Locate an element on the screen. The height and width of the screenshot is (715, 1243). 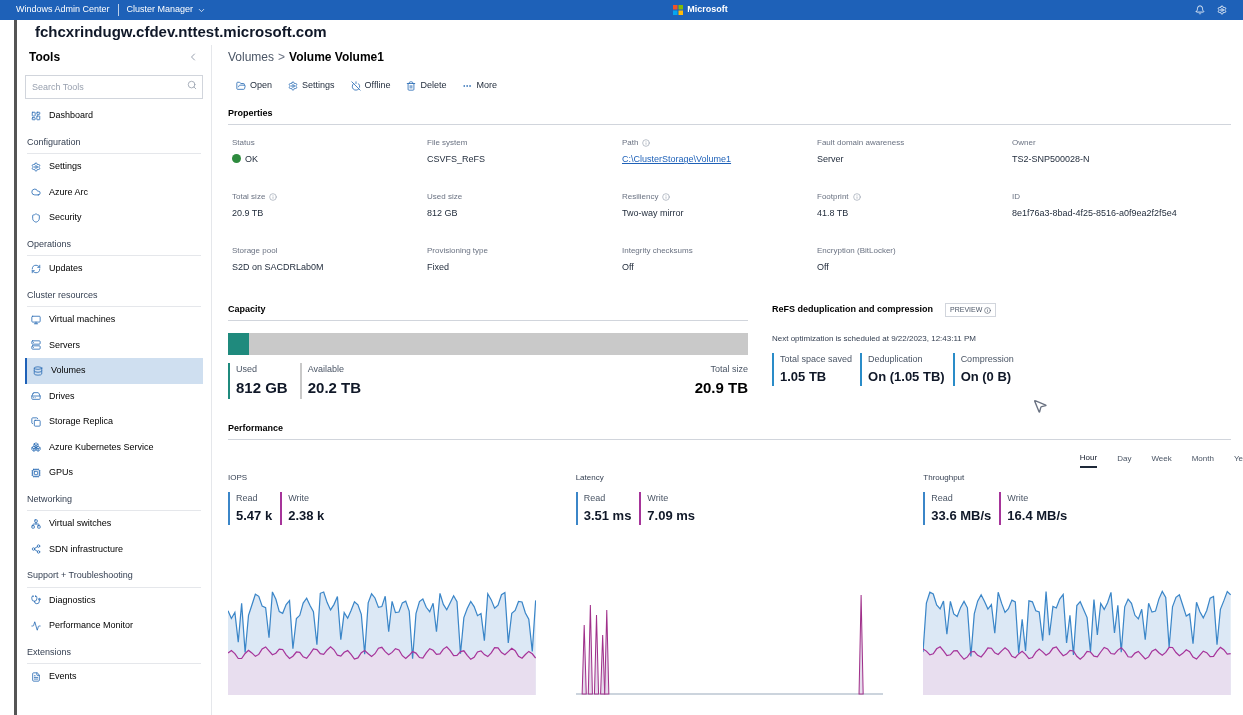
stat-value: On (0 B) is located at coordinates (986, 376).